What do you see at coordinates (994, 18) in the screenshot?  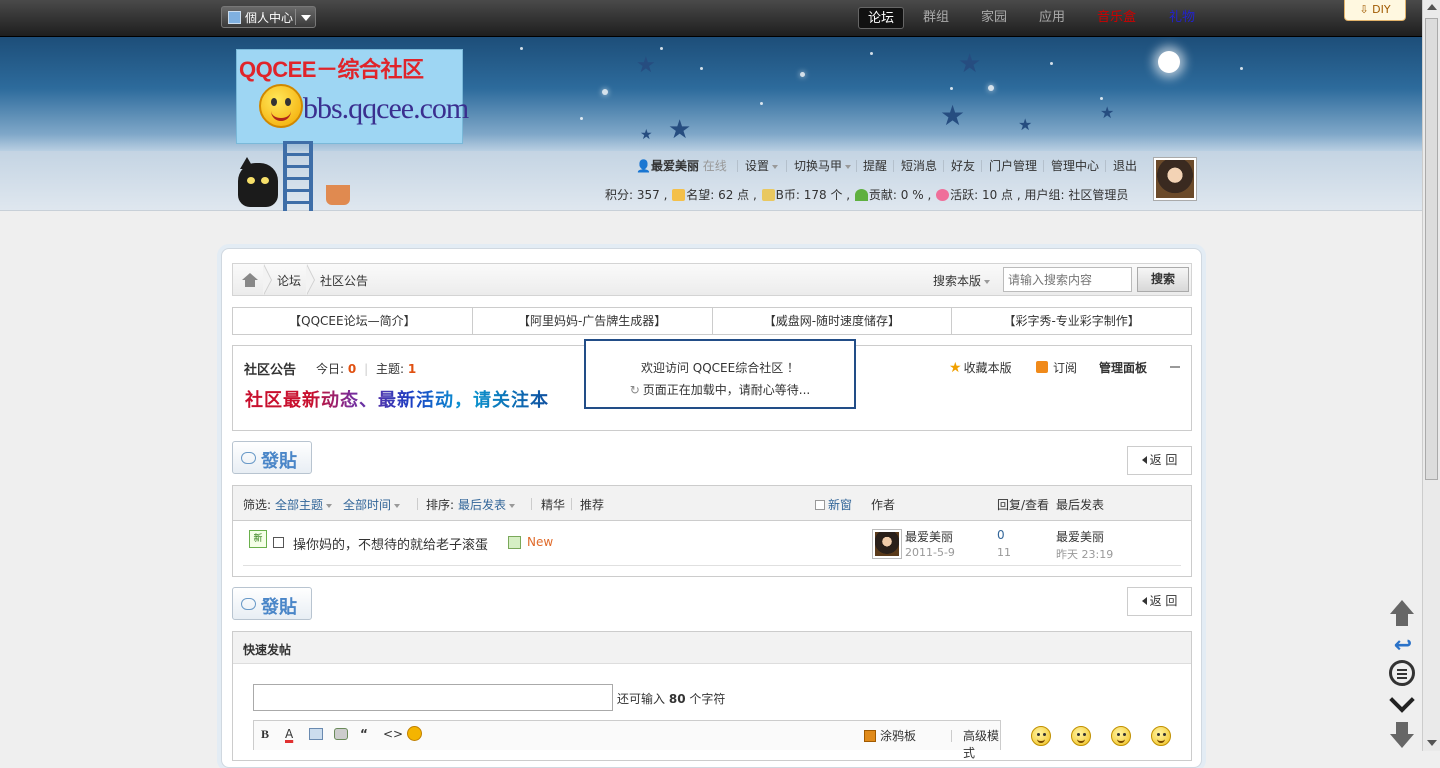 I see `nav-home: 家园` at bounding box center [994, 18].